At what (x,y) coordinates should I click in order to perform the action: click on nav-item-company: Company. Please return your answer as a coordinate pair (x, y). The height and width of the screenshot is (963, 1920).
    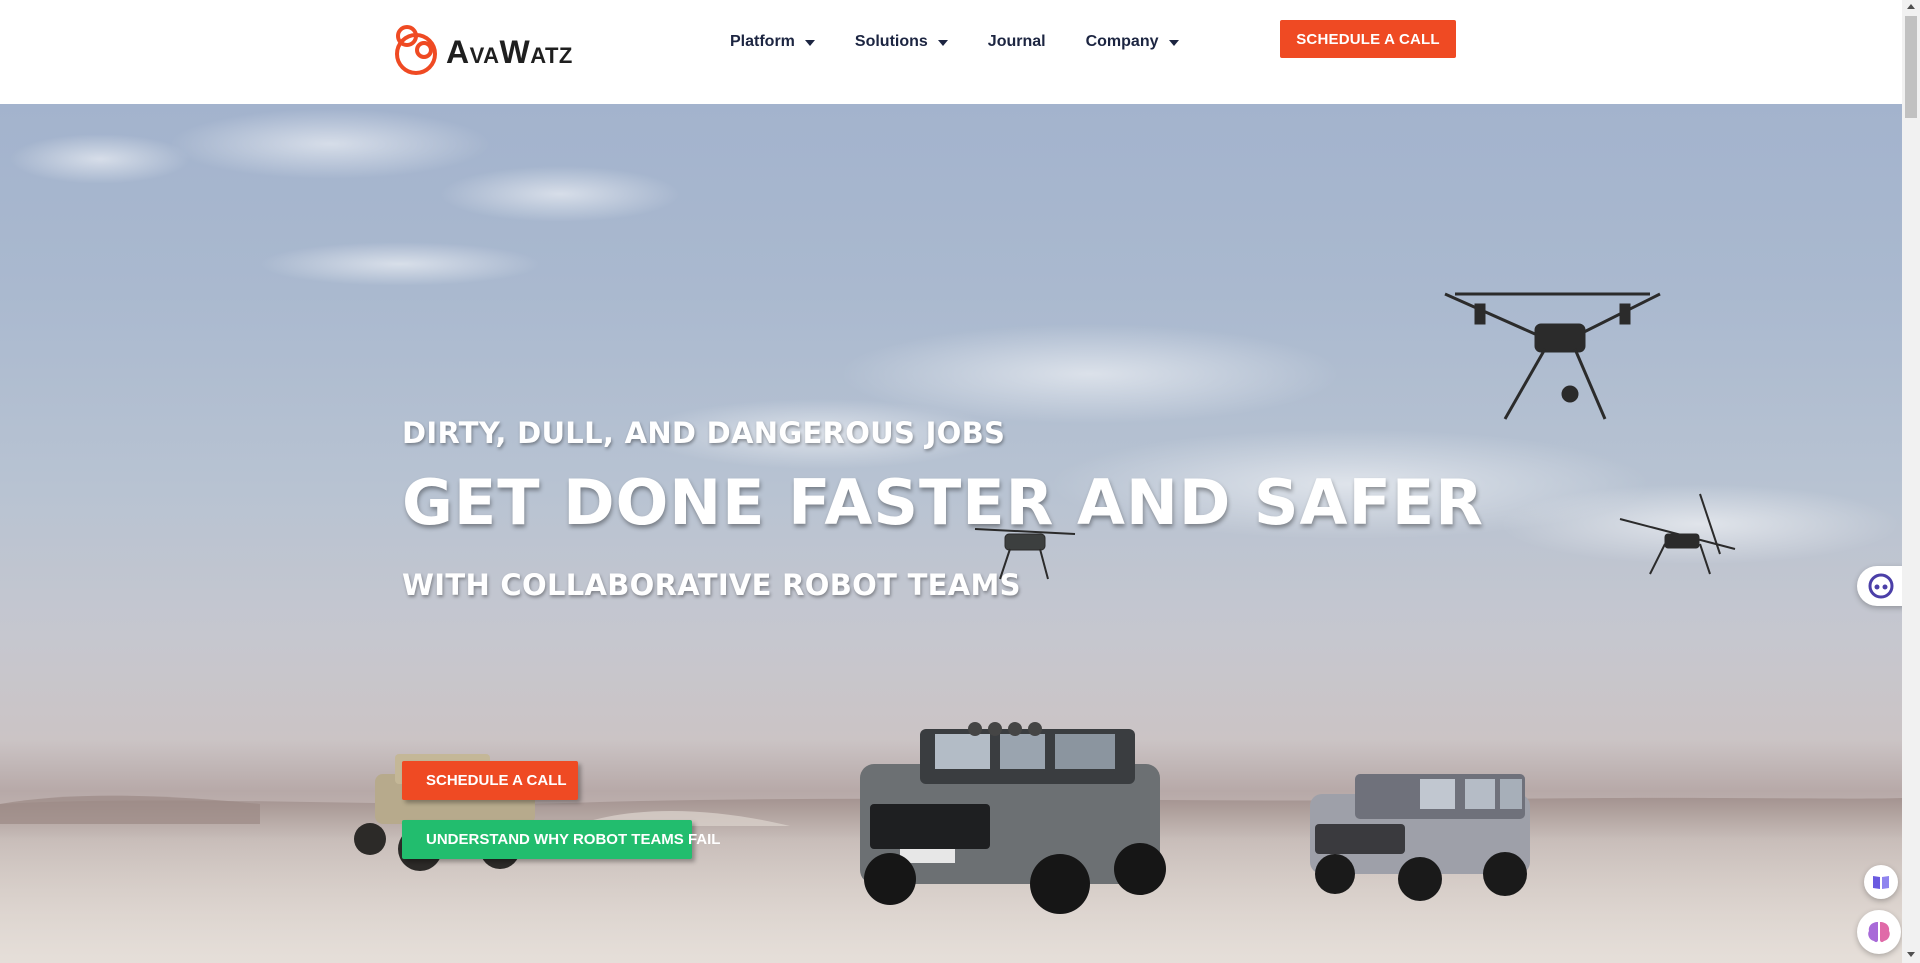
    Looking at the image, I should click on (1132, 42).